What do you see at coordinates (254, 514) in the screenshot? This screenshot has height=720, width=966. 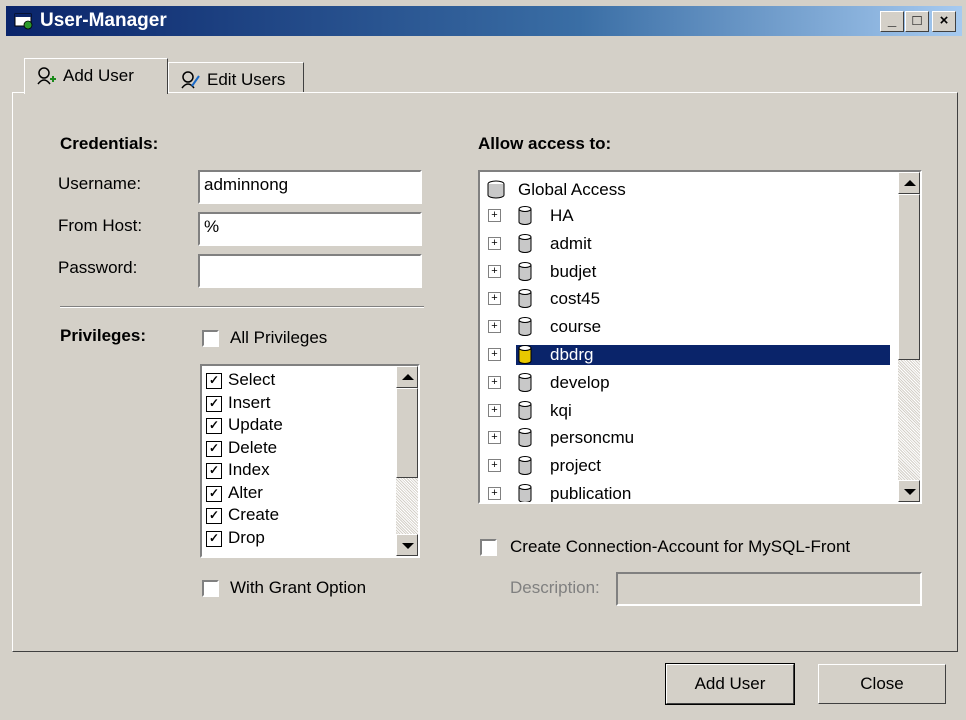 I see `privilege-label: Create` at bounding box center [254, 514].